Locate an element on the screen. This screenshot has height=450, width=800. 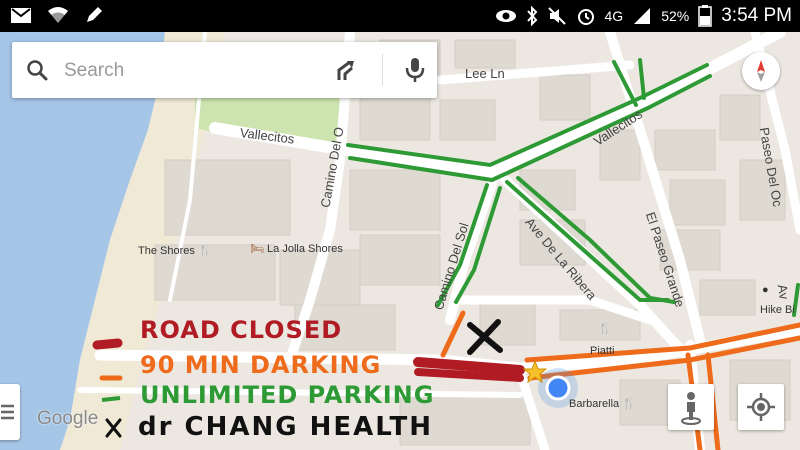
compass-button is located at coordinates (761, 71).